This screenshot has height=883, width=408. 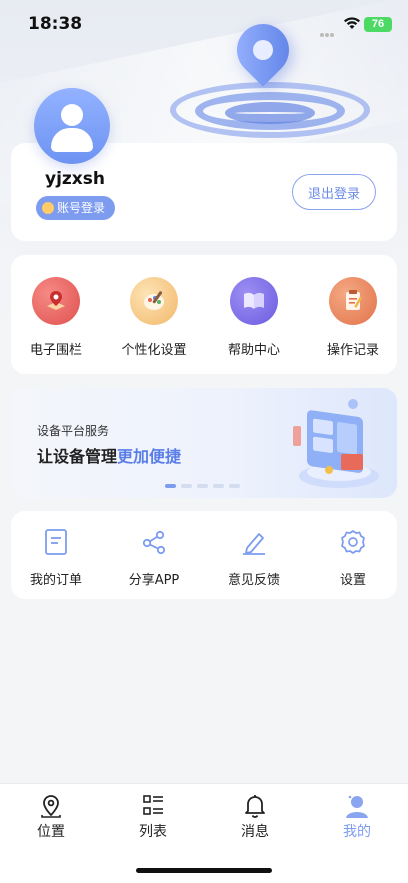 I want to click on tool-label: 意见反馈, so click(x=253, y=580).